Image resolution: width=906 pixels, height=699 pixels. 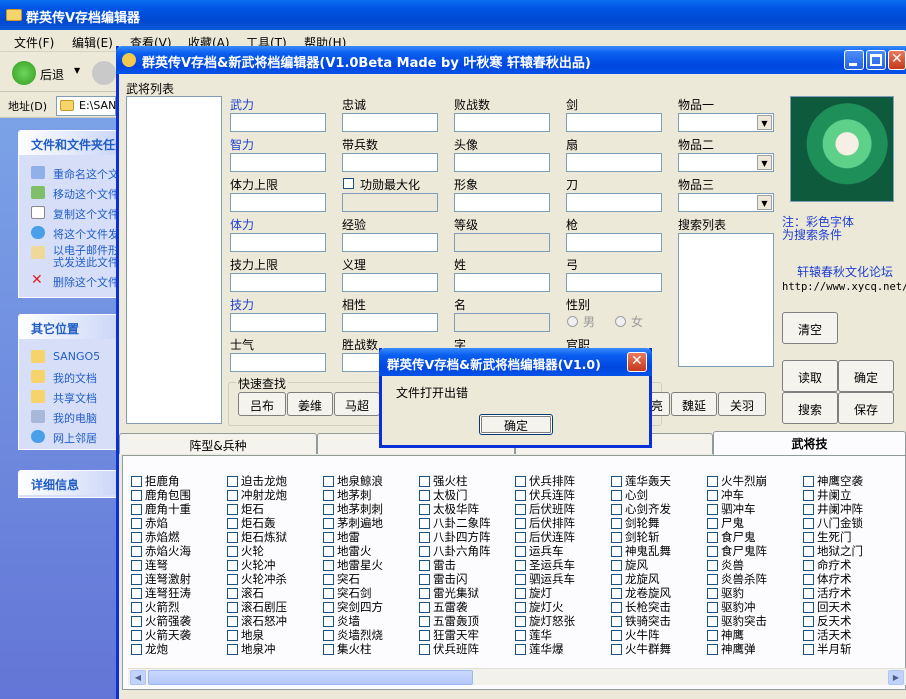 What do you see at coordinates (251, 523) in the screenshot?
I see `skill-checkbox: 炬石轰` at bounding box center [251, 523].